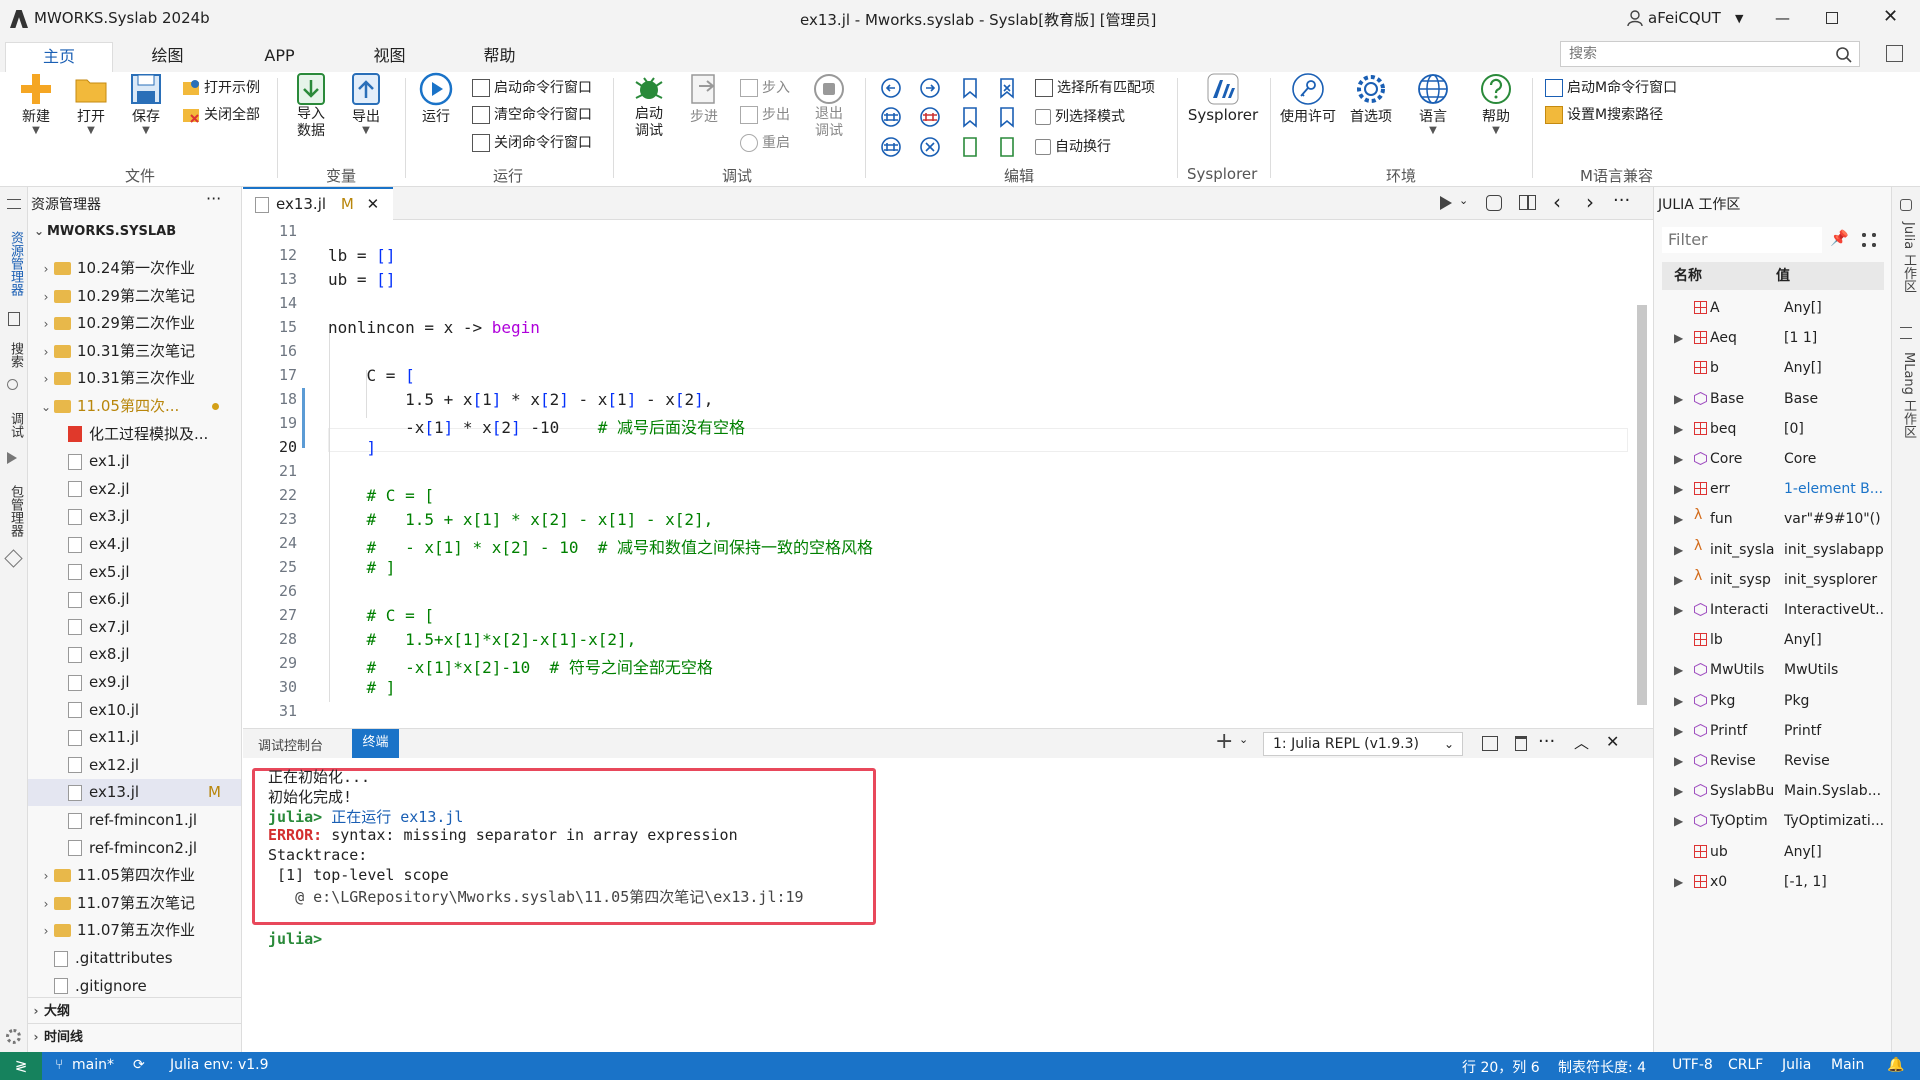  Describe the element at coordinates (1745, 1065) in the screenshot. I see `line-ending: CRLF` at that location.